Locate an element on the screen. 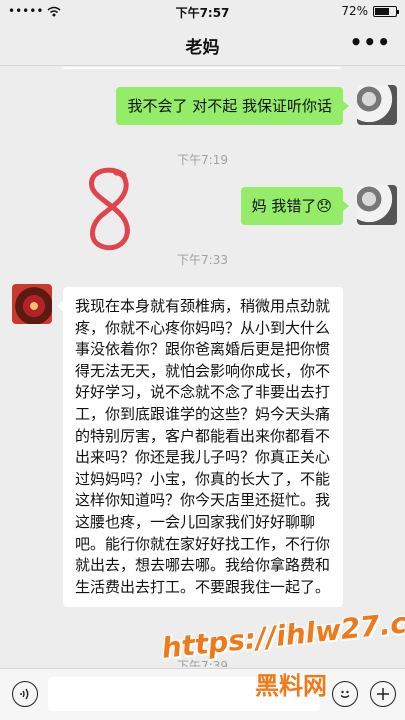 The height and width of the screenshot is (720, 405). voice-icon is located at coordinates (25, 694).